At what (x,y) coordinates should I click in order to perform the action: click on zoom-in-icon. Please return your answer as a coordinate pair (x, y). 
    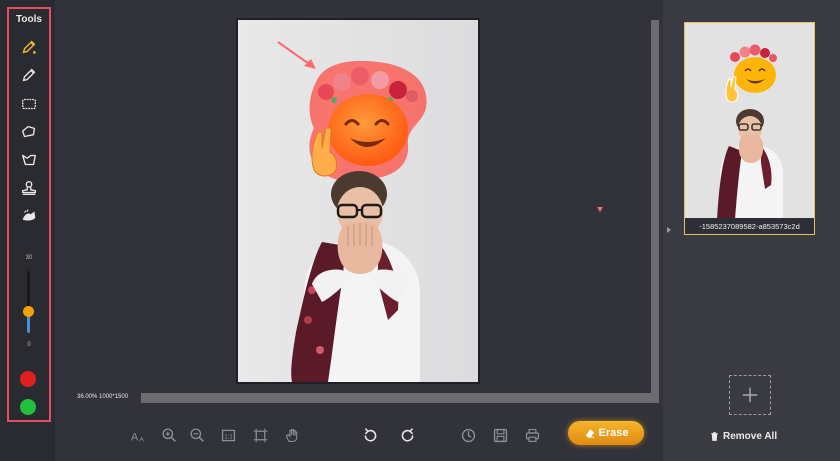
    Looking at the image, I should click on (168, 434).